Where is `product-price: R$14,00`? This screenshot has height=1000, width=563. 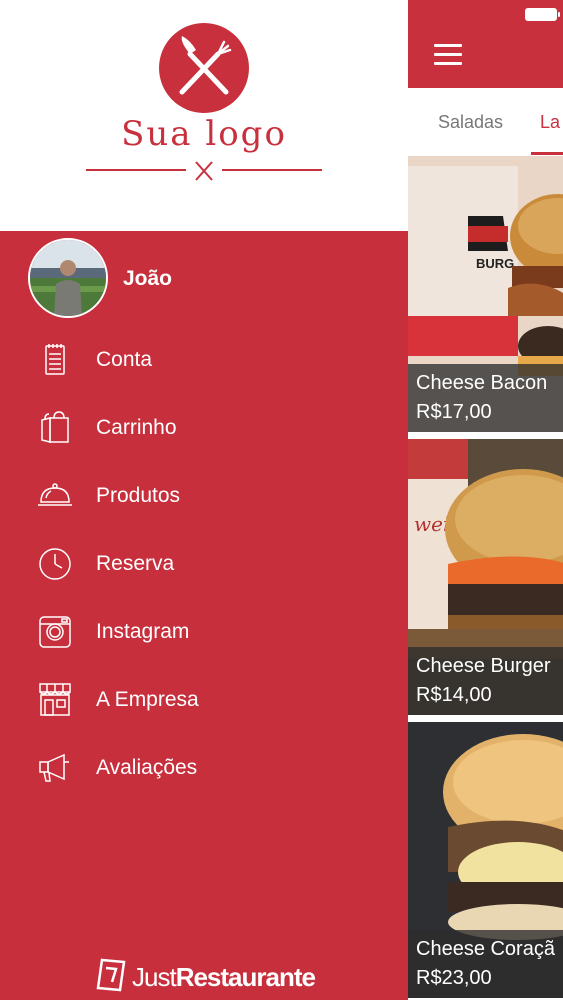 product-price: R$14,00 is located at coordinates (454, 695).